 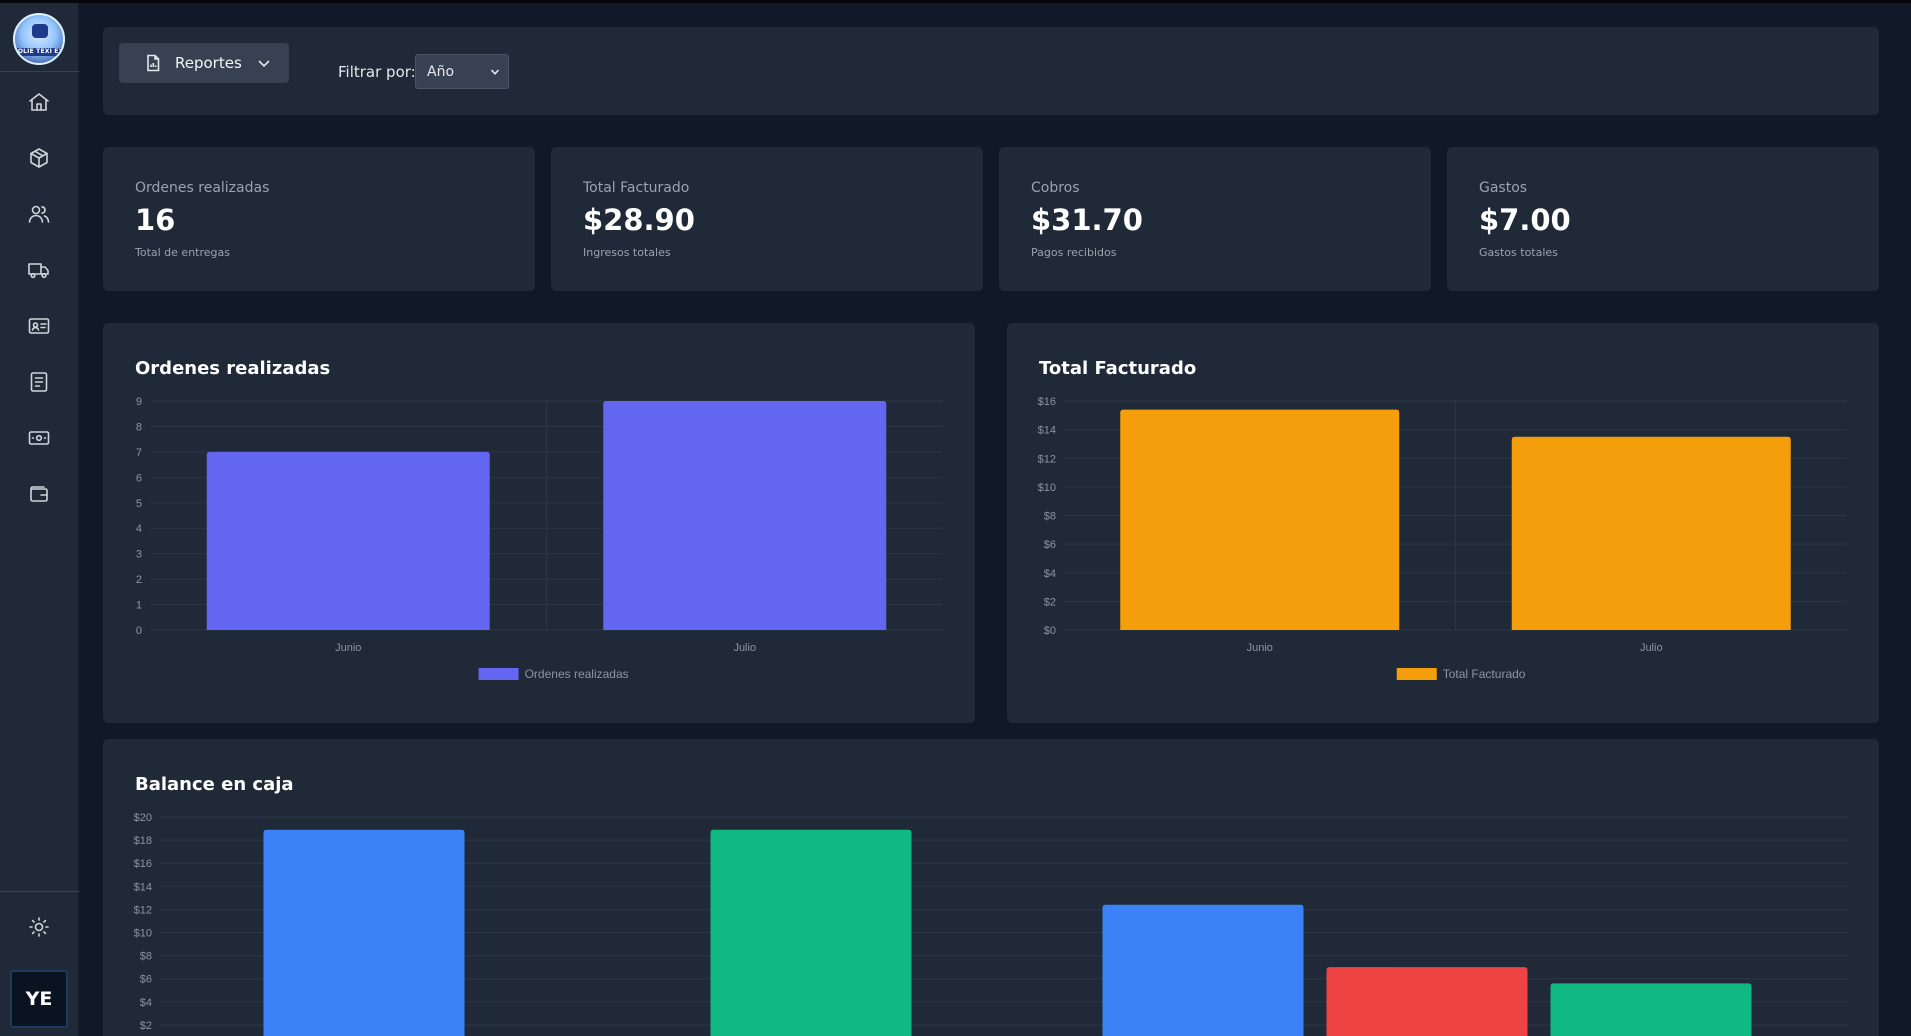 What do you see at coordinates (1087, 220) in the screenshot?
I see `stat-value: $31.70` at bounding box center [1087, 220].